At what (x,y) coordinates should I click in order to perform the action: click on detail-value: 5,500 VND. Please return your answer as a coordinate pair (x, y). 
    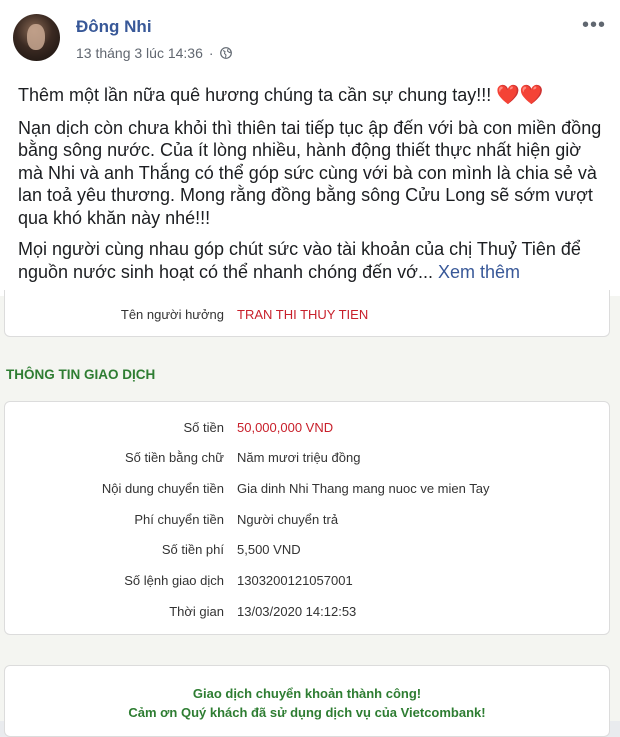
    Looking at the image, I should click on (269, 549).